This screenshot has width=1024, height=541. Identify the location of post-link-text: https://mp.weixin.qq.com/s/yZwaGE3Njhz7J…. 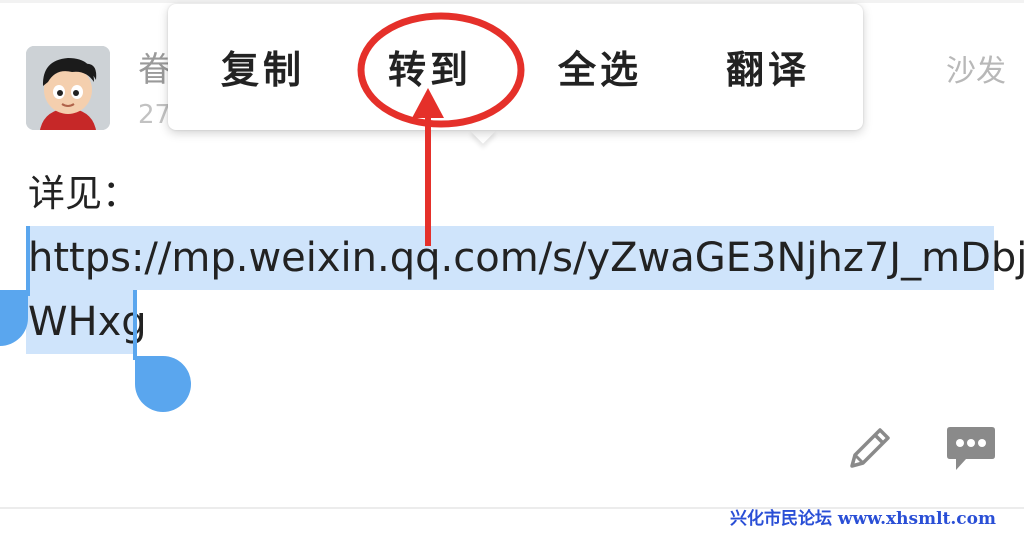
(526, 258).